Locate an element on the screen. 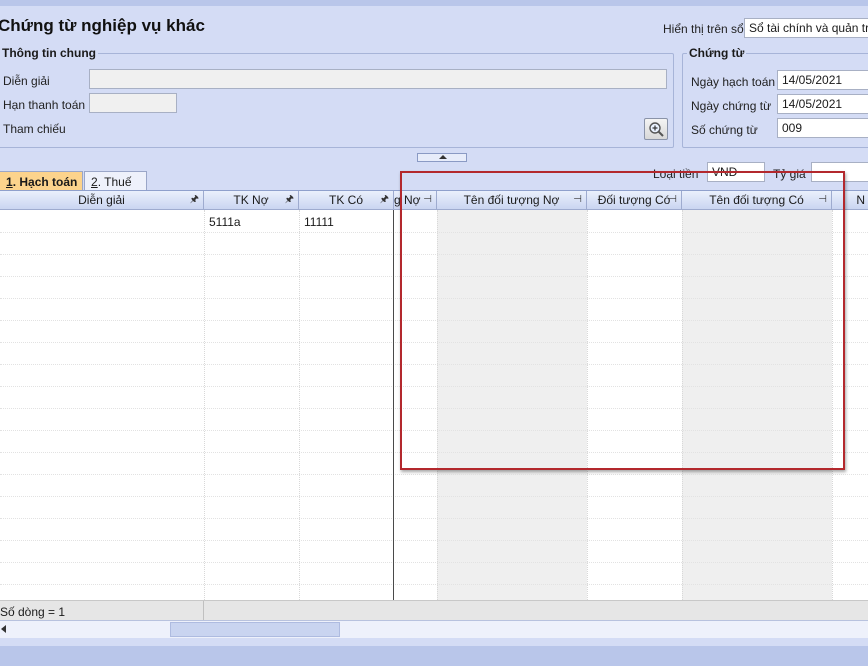 This screenshot has width=868, height=666. tab-accounting: 1. Hạch toán is located at coordinates (41, 181).